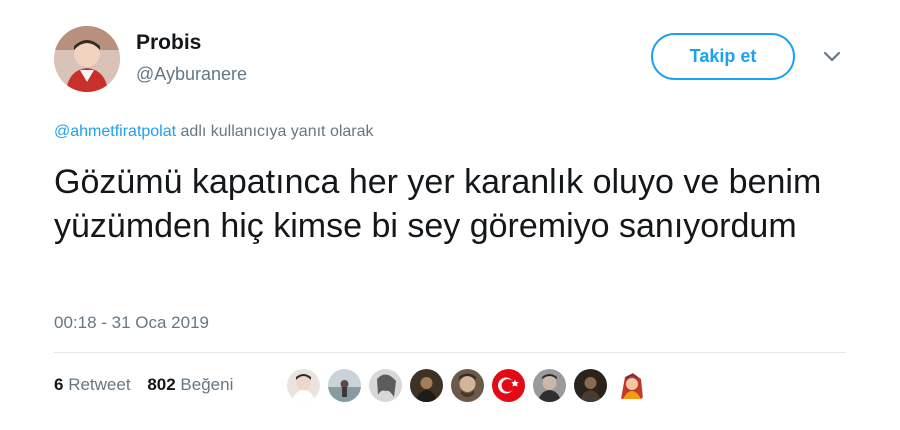 The height and width of the screenshot is (430, 900). I want to click on retweet-count: 6, so click(59, 384).